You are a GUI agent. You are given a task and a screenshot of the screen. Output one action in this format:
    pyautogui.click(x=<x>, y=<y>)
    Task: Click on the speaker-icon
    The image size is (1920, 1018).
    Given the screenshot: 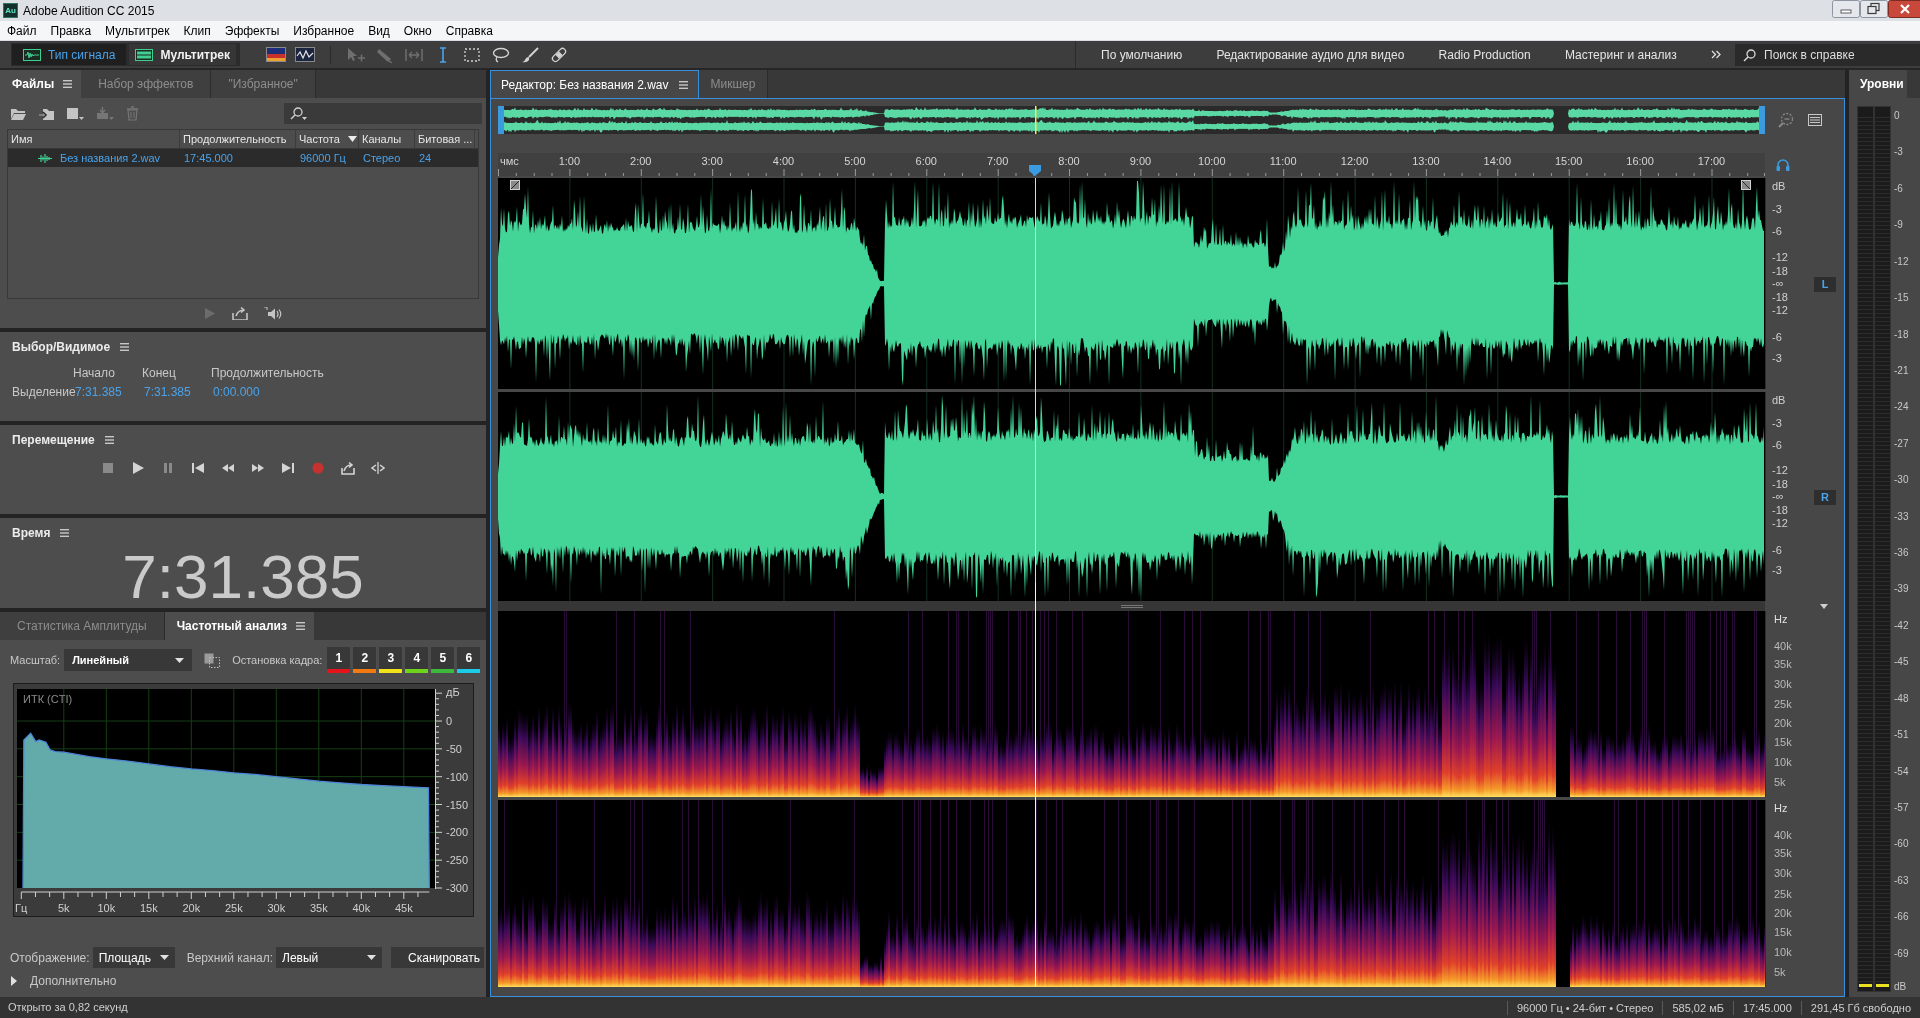 What is the action you would take?
    pyautogui.click(x=273, y=313)
    